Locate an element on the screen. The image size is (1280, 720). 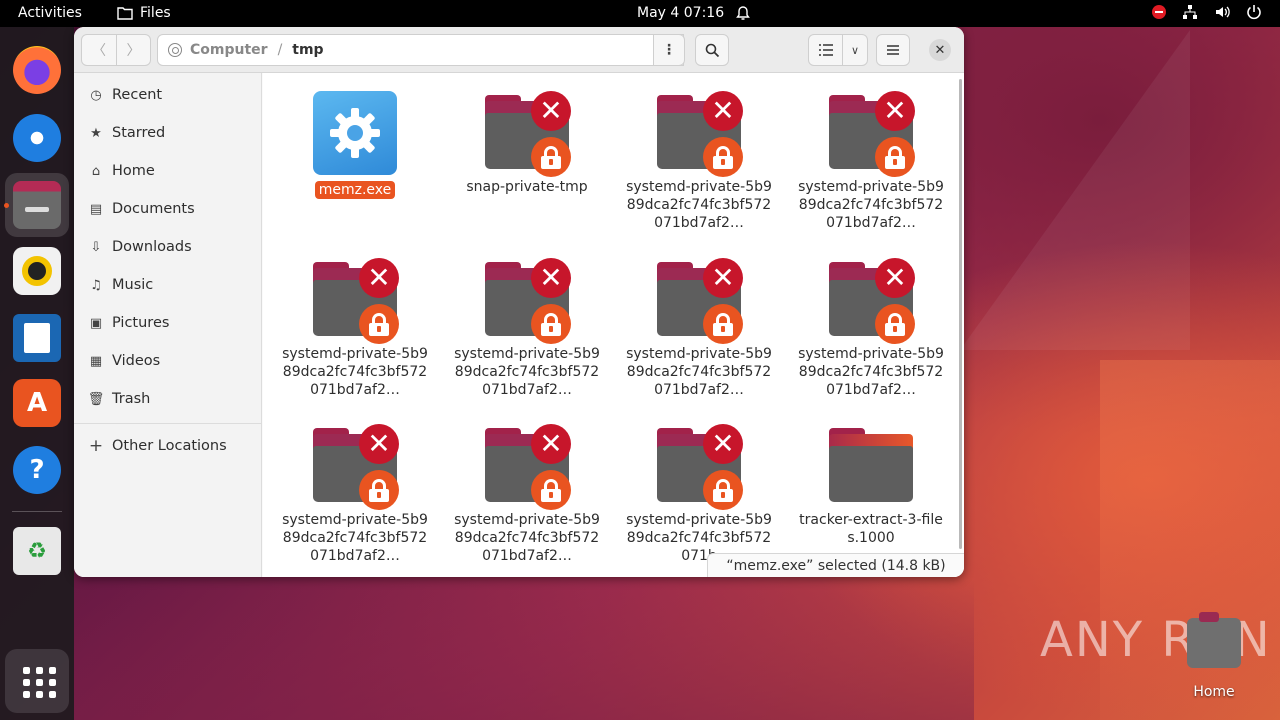
drive-icon is located at coordinates (175, 50).